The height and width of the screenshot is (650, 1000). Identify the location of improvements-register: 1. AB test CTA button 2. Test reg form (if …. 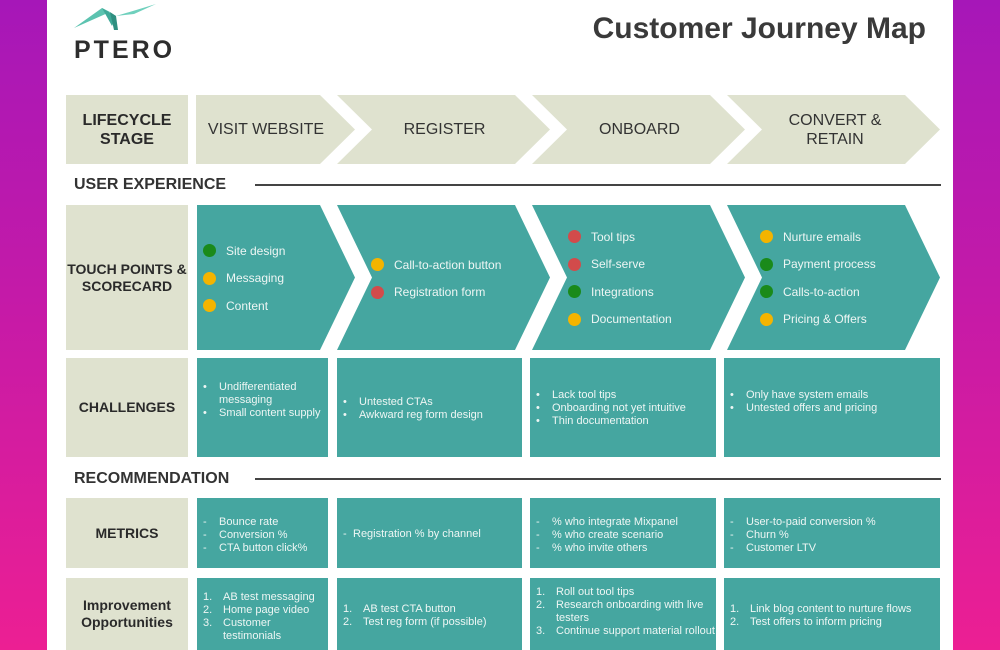
(429, 614).